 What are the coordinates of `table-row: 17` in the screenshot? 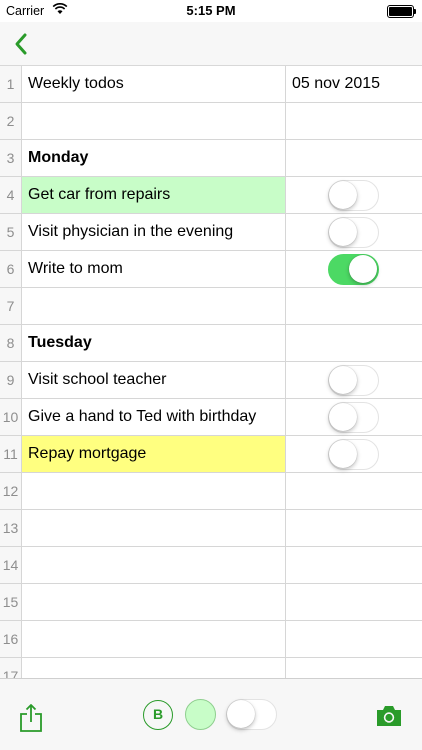 It's located at (211, 668).